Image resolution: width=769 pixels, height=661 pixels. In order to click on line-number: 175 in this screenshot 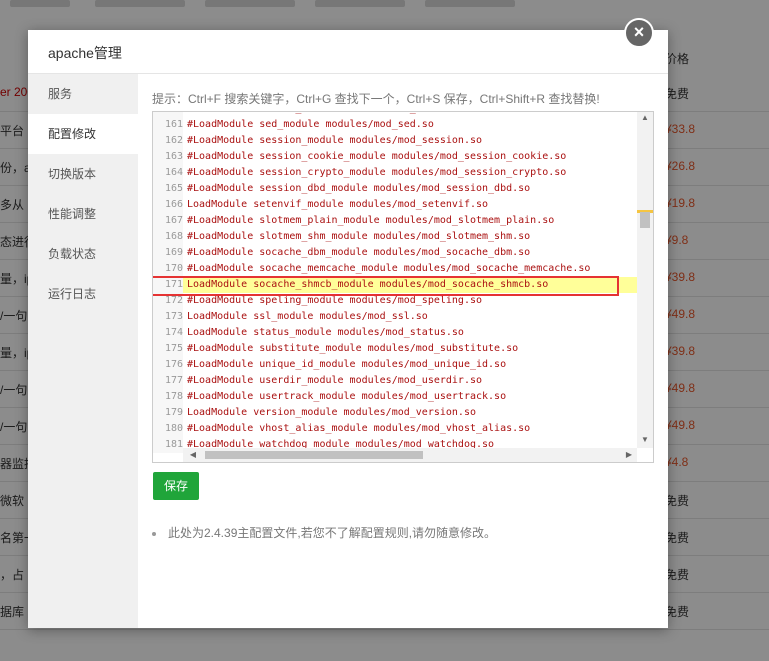, I will do `click(168, 349)`.